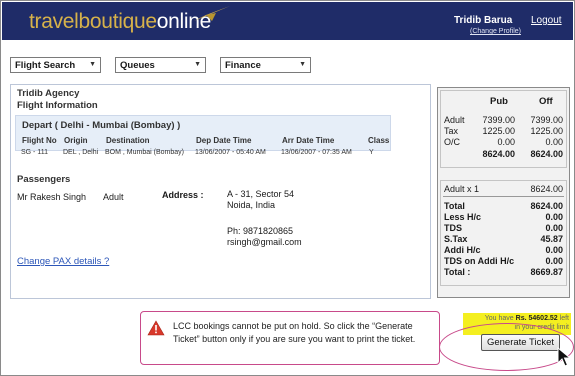 Image resolution: width=575 pixels, height=376 pixels. I want to click on section-title: Flight Information, so click(57, 105).